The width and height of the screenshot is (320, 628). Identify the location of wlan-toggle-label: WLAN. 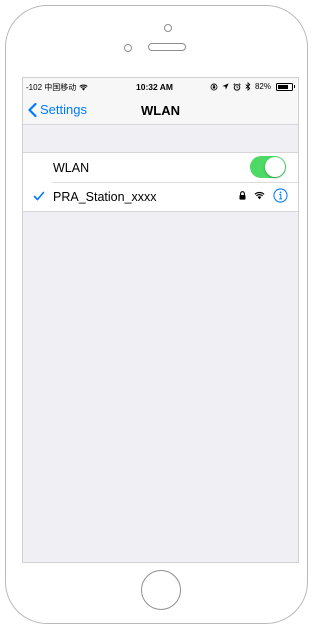
(71, 168).